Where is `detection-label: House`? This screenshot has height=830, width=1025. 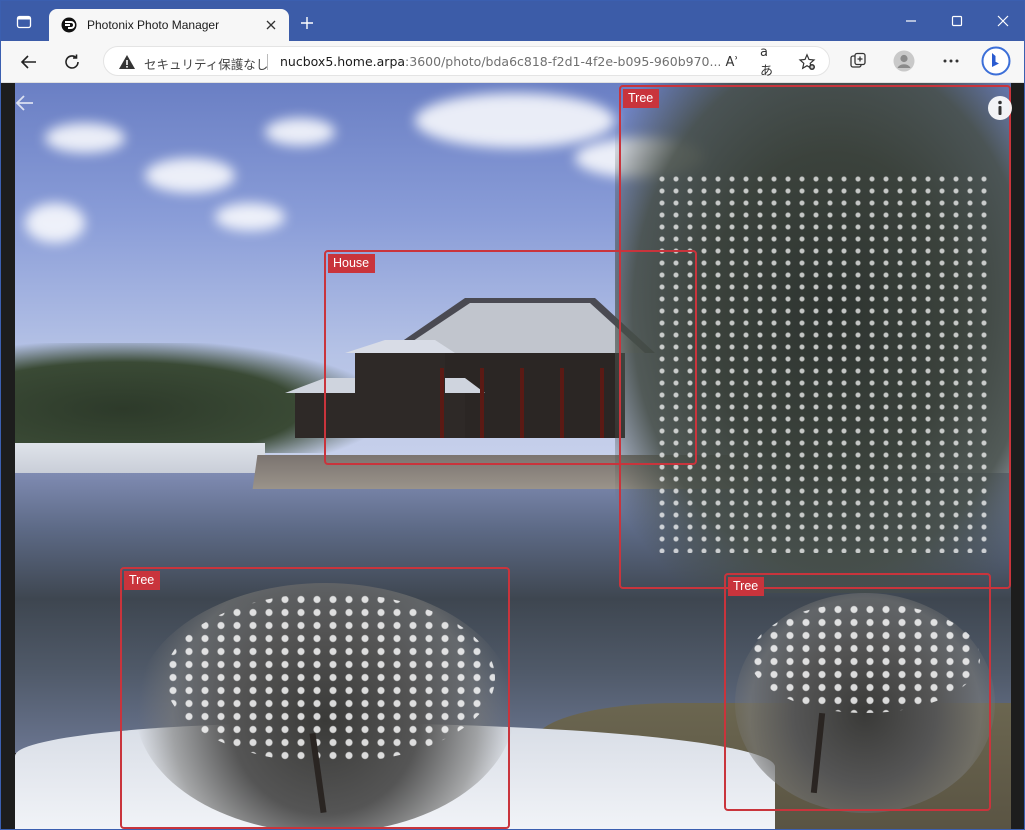
detection-label: House is located at coordinates (352, 263).